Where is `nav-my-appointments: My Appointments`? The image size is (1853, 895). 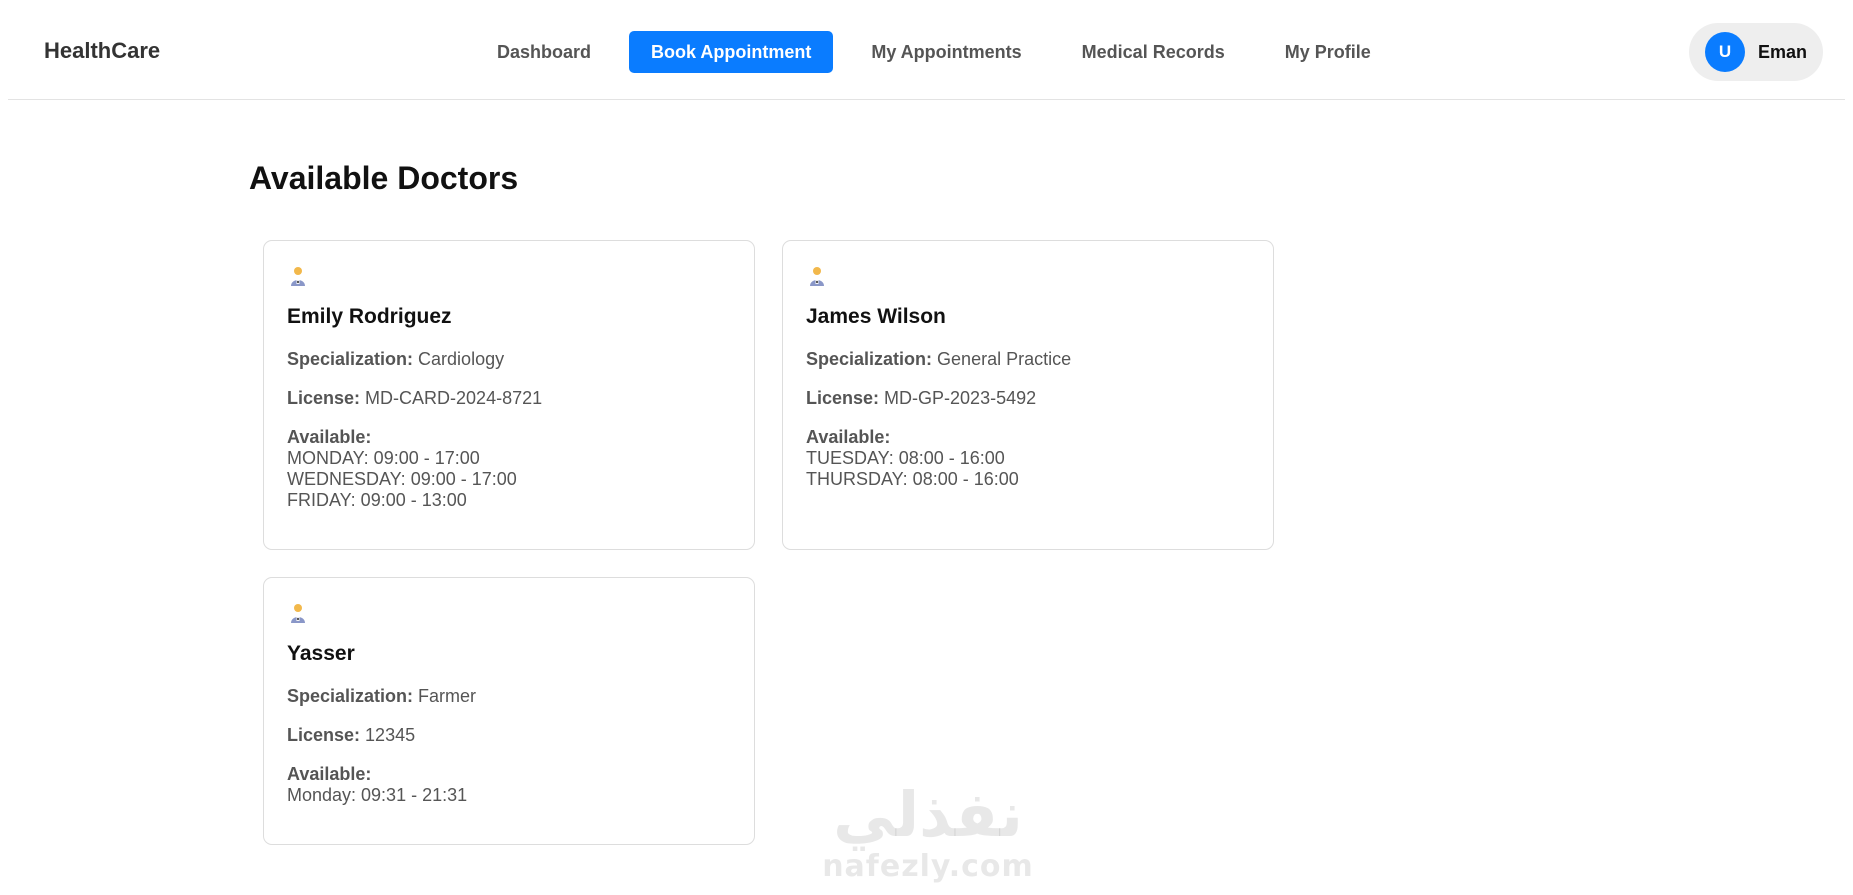 nav-my-appointments: My Appointments is located at coordinates (946, 52).